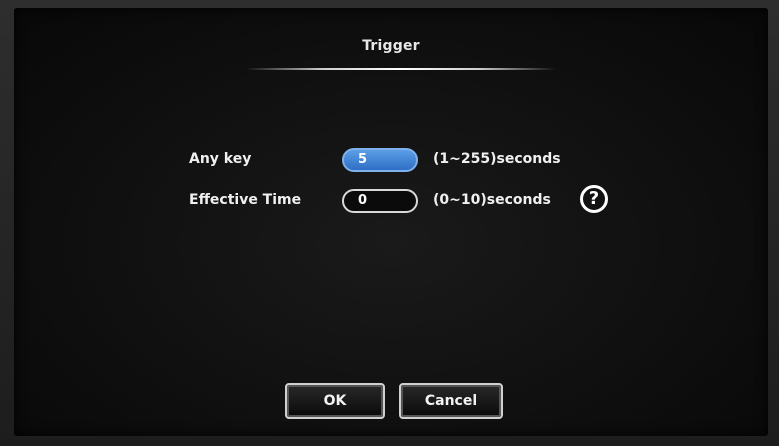  I want to click on any-key-label: Any key, so click(220, 159).